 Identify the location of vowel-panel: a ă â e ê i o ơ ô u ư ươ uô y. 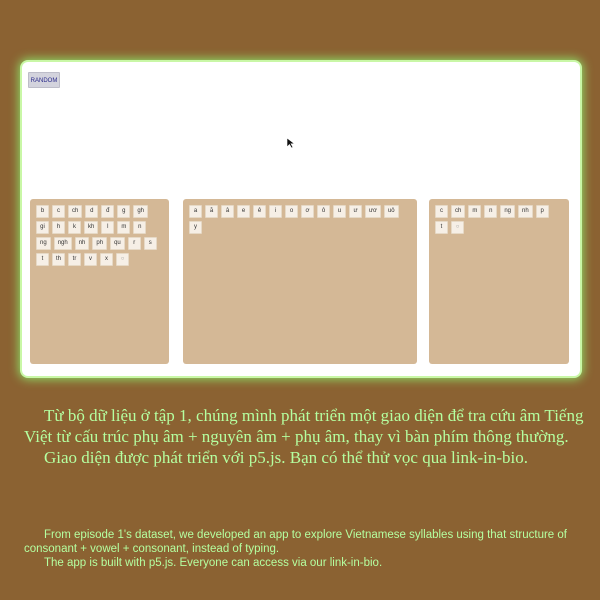
(300, 281).